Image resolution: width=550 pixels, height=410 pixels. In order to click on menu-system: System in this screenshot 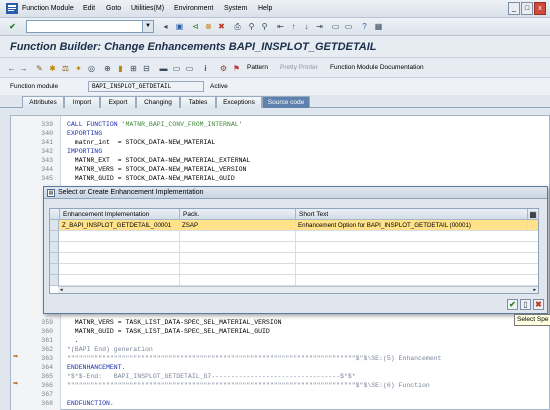, I will do `click(235, 8)`.